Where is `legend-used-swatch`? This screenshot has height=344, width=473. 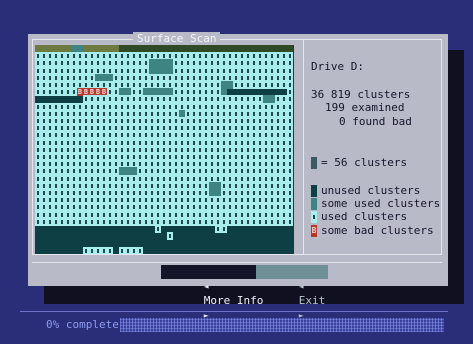
legend-used-swatch is located at coordinates (314, 216).